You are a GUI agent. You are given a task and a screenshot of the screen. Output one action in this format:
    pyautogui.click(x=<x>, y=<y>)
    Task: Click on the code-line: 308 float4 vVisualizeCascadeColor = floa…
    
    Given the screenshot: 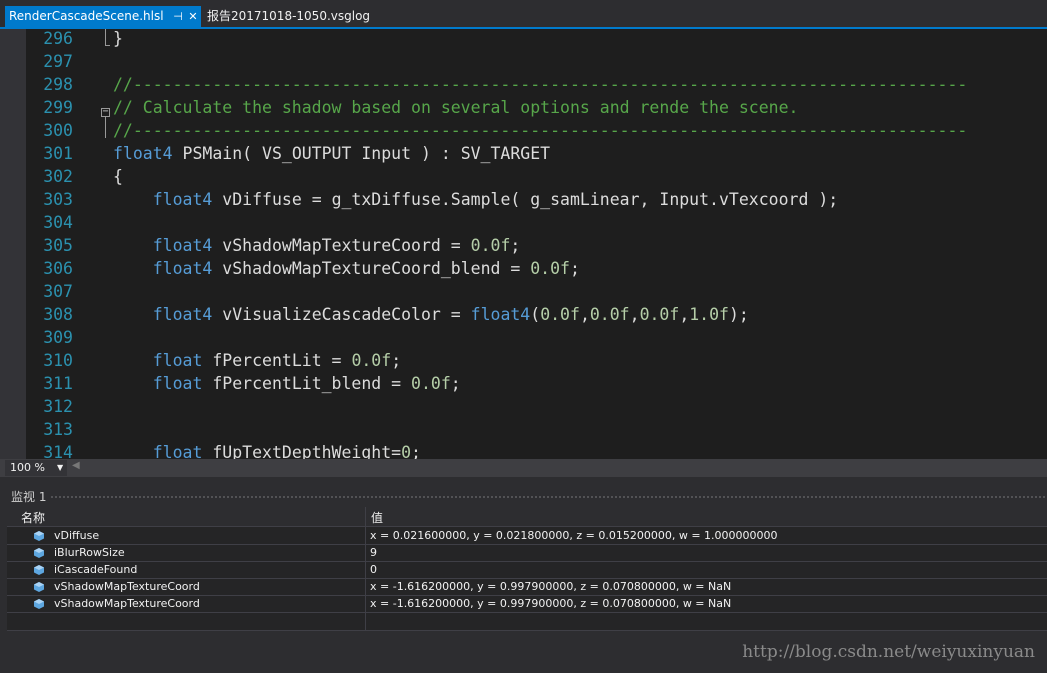 What is the action you would take?
    pyautogui.click(x=523, y=314)
    